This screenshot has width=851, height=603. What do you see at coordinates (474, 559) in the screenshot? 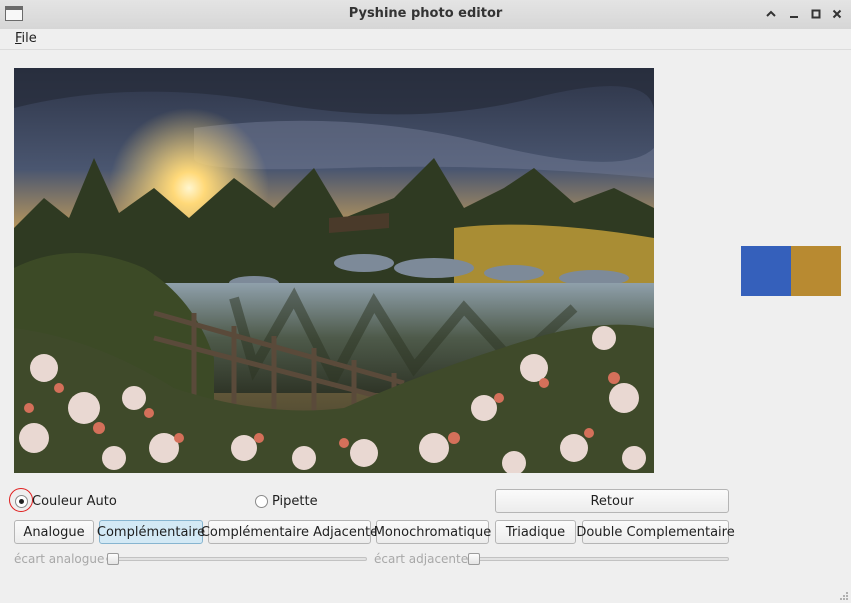
I see `ecart-adjacente-handle` at bounding box center [474, 559].